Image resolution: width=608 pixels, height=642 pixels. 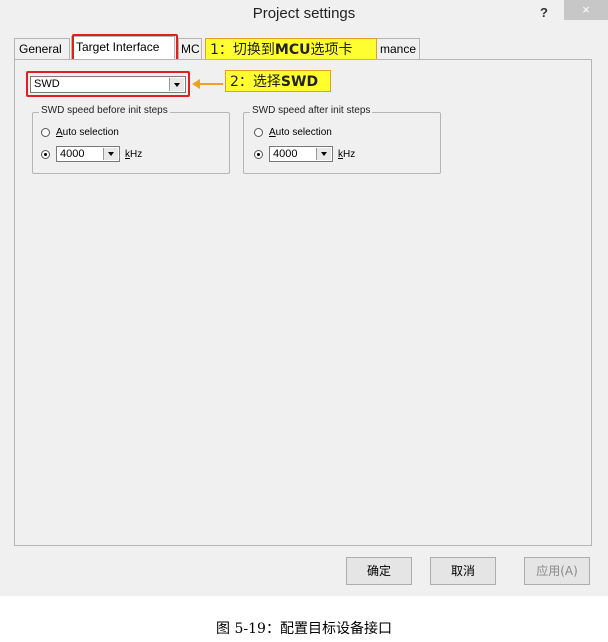 I want to click on annotation-step1-bold: MCU, so click(x=292, y=50).